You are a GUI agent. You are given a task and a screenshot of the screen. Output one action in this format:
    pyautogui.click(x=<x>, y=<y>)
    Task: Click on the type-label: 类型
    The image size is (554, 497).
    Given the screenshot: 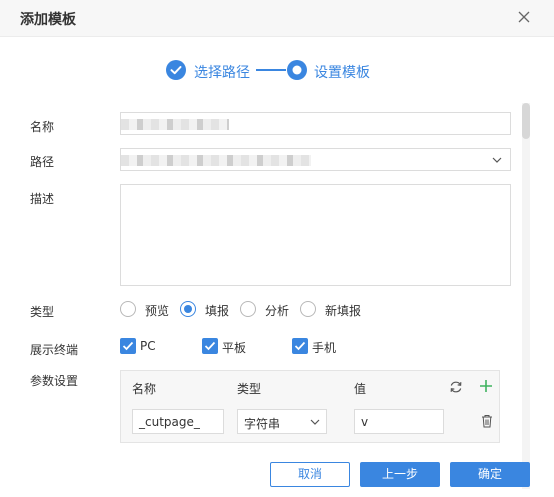 What is the action you would take?
    pyautogui.click(x=42, y=312)
    